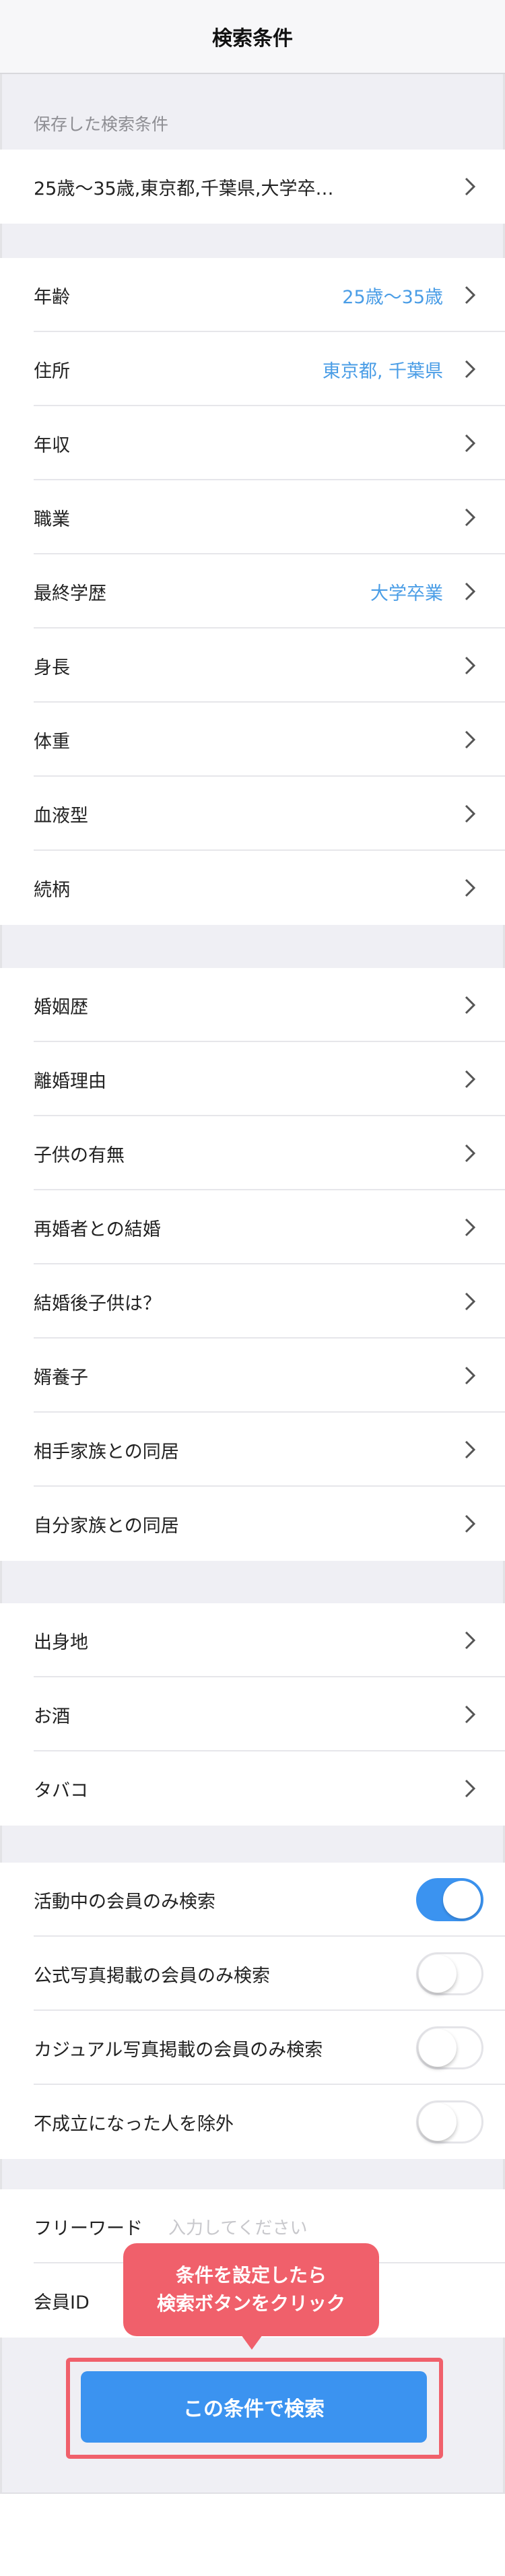 The image size is (505, 2576). I want to click on page-title: 検索条件, so click(252, 39).